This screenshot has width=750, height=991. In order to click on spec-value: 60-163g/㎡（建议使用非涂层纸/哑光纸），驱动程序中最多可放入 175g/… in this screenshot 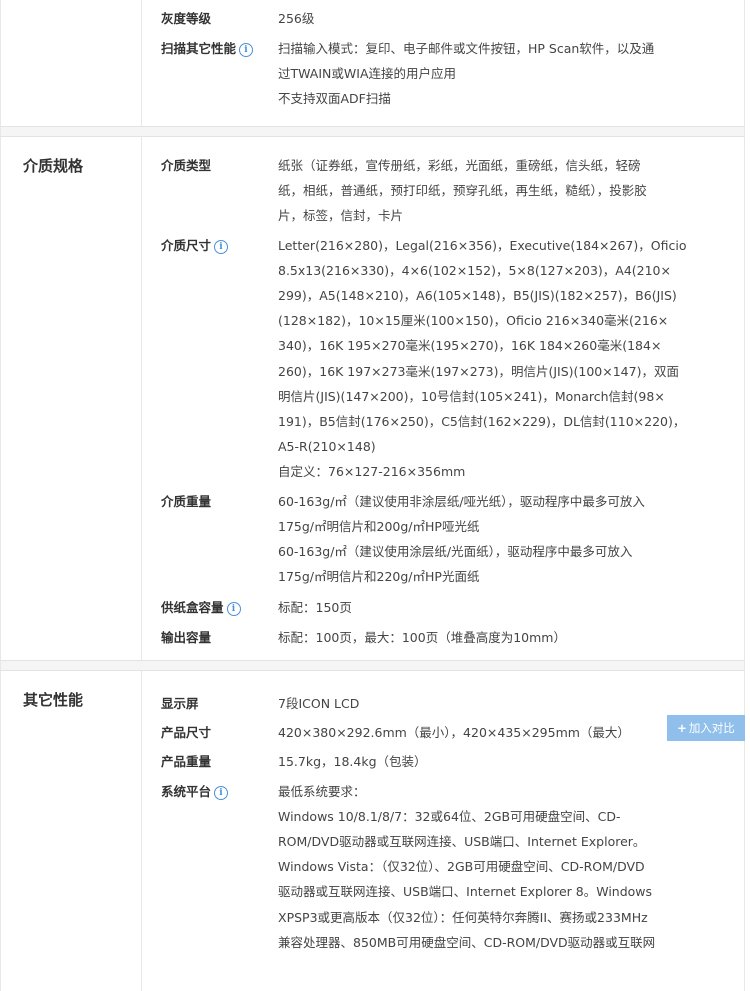, I will do `click(461, 539)`.